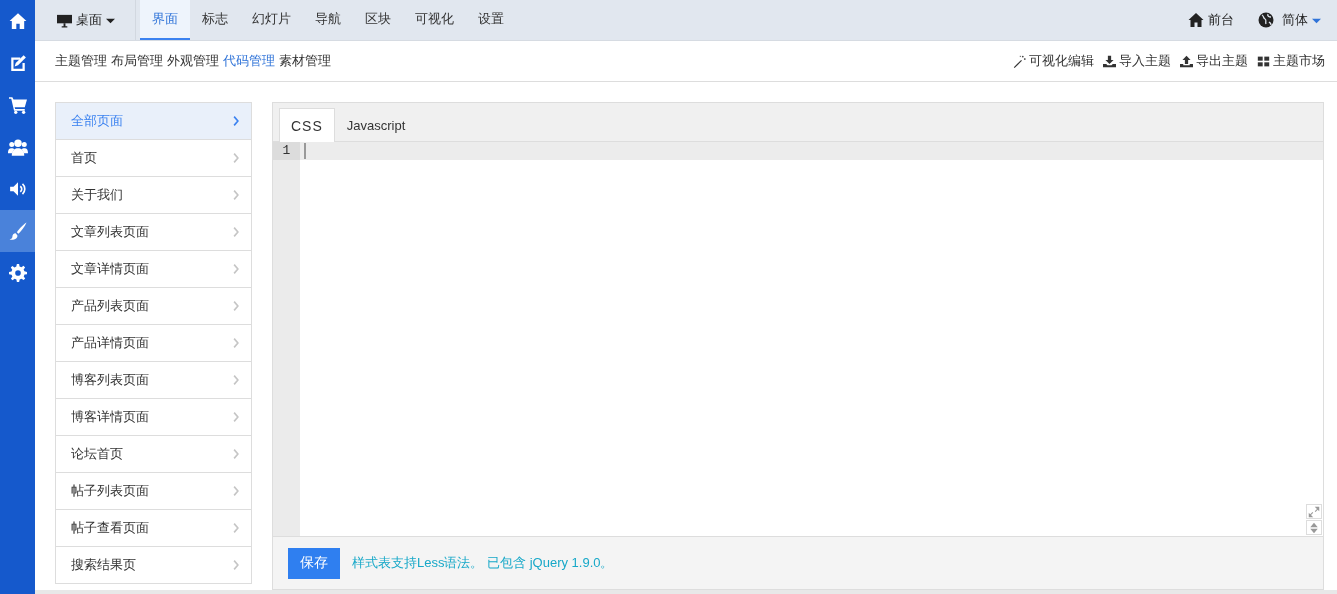  Describe the element at coordinates (195, 61) in the screenshot. I see `subnav-link: 外观管理` at that location.